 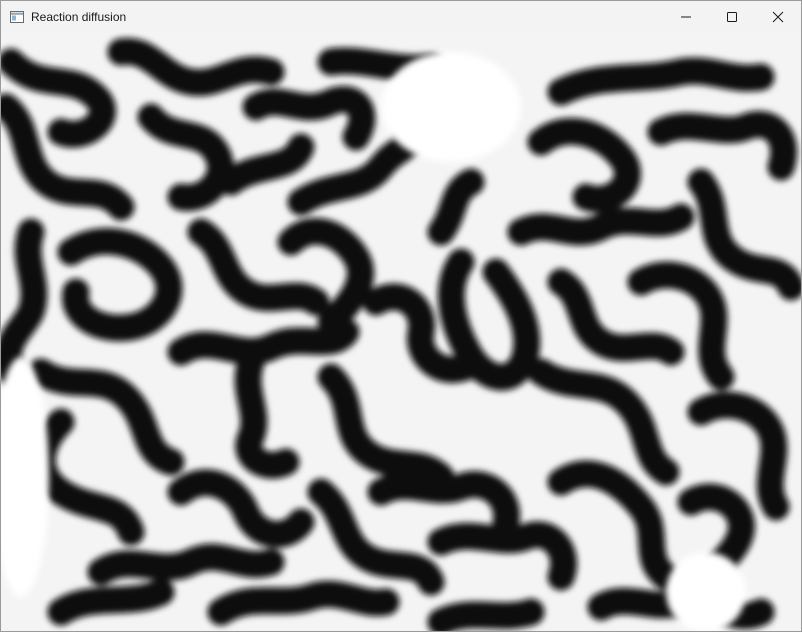 I want to click on window-title: Reaction diffusion, so click(x=79, y=16).